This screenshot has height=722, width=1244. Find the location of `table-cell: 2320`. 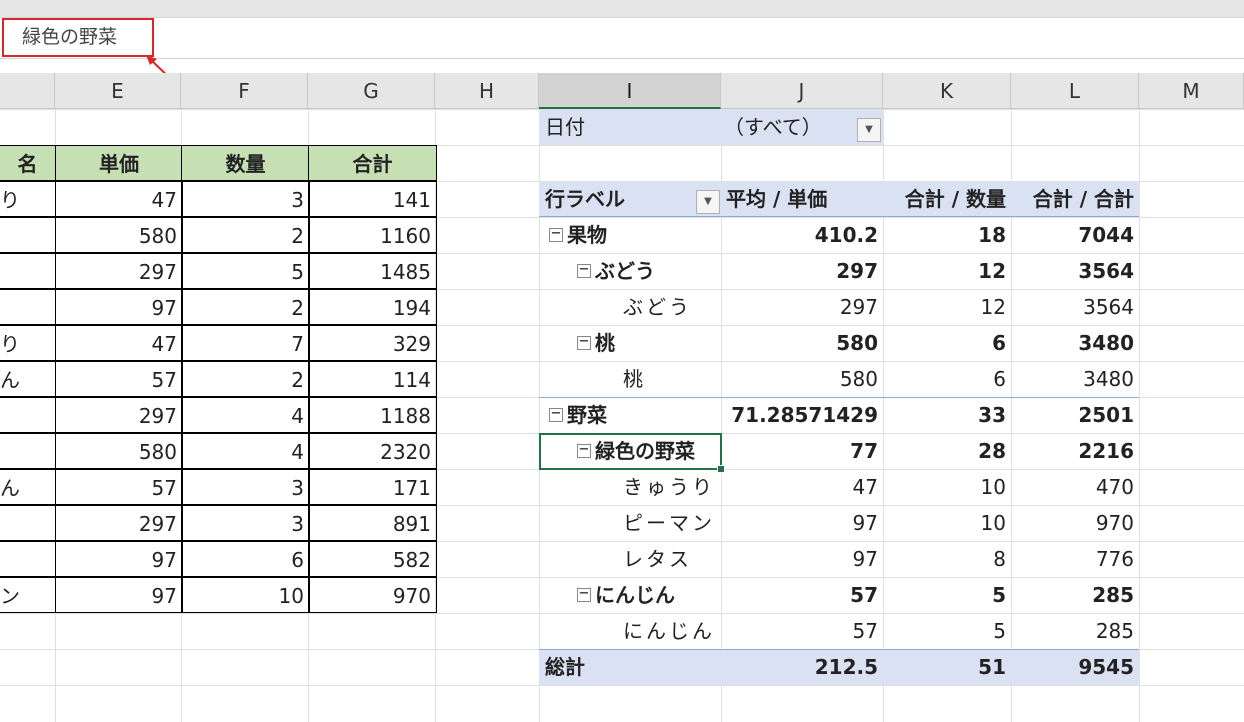

table-cell: 2320 is located at coordinates (372, 451).